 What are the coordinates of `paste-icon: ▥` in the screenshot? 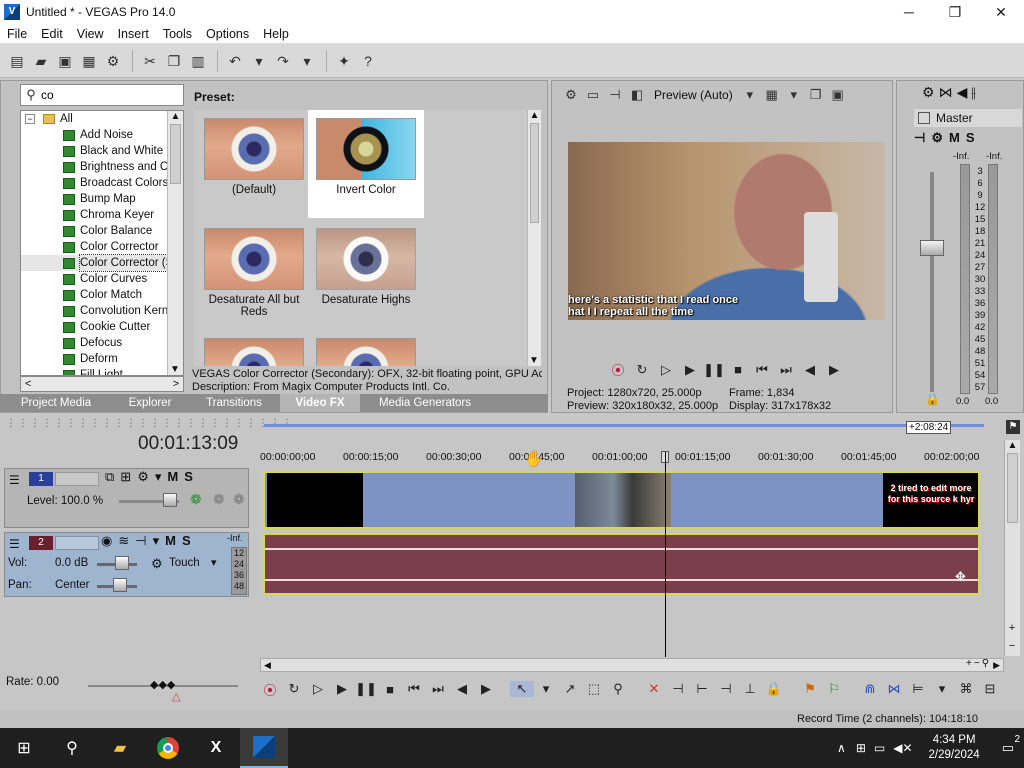 It's located at (198, 61).